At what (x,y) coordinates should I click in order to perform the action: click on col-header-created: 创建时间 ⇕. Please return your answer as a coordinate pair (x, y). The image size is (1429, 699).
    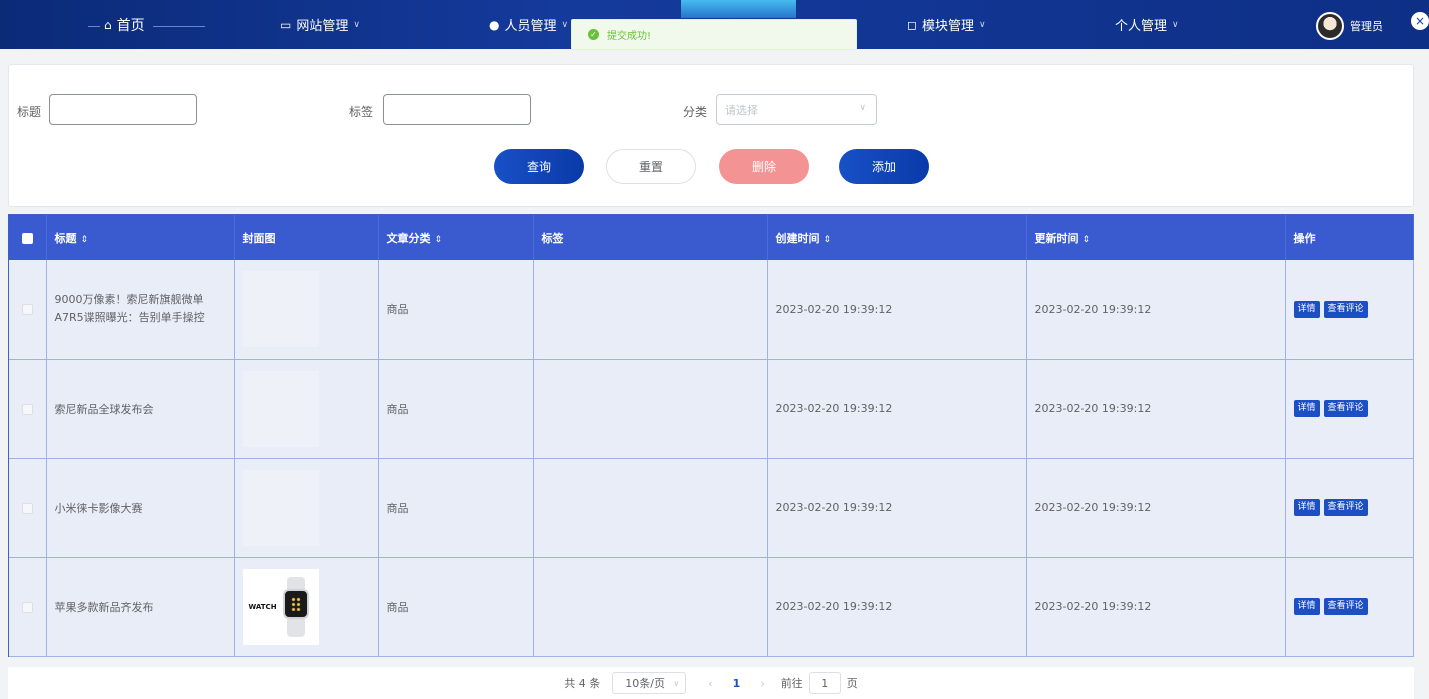
    Looking at the image, I should click on (897, 237).